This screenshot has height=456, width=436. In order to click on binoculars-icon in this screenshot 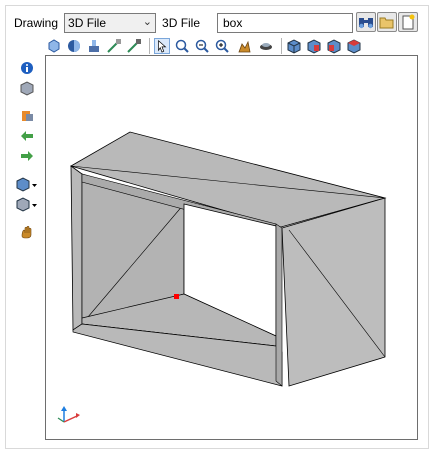, I will do `click(366, 23)`.